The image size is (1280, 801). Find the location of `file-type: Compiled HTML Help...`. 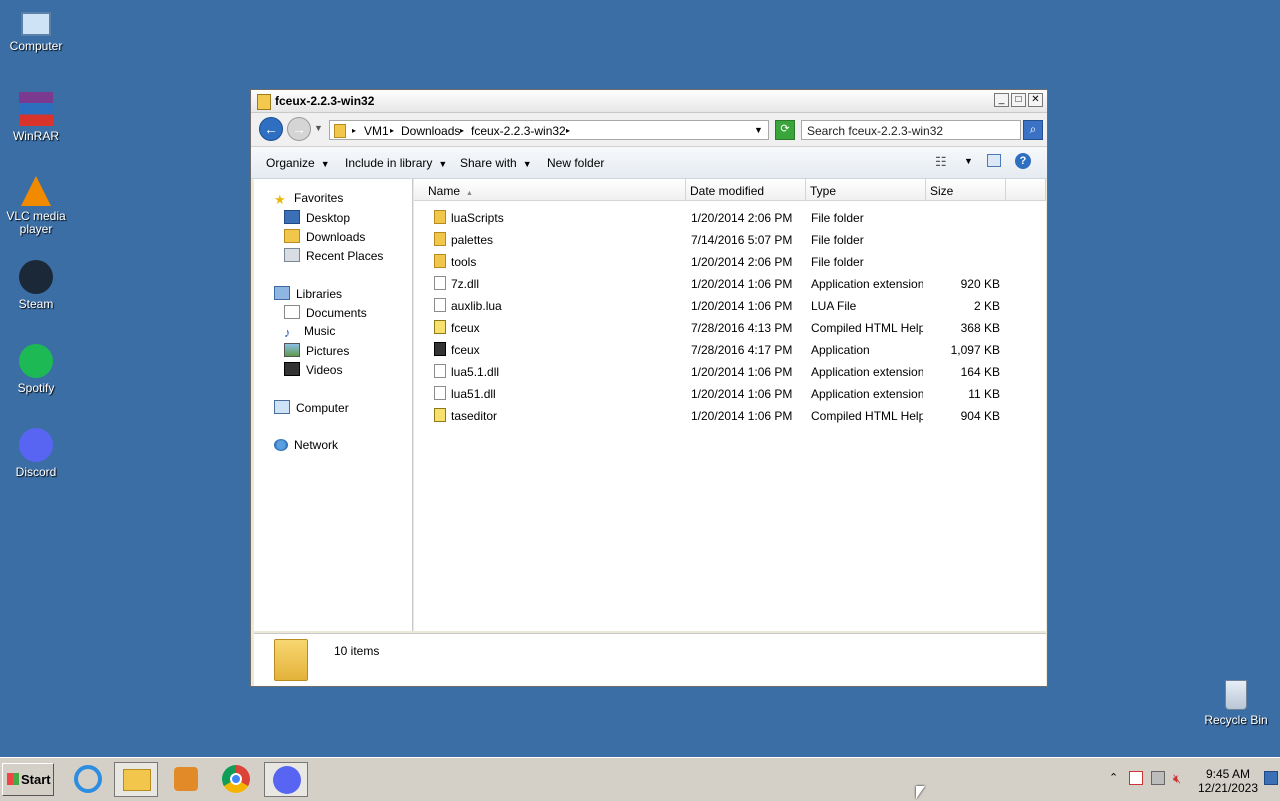

file-type: Compiled HTML Help... is located at coordinates (867, 328).